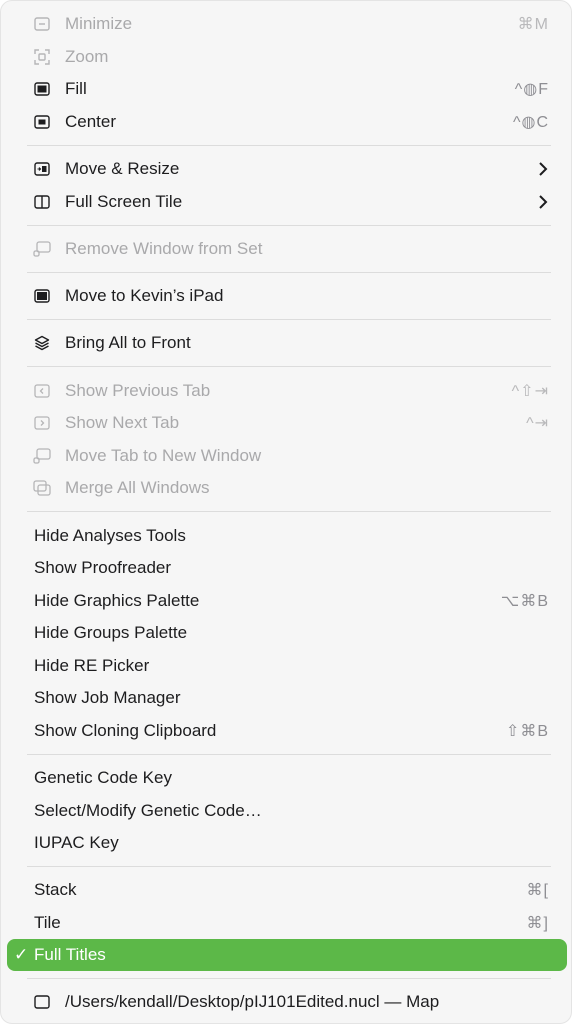 This screenshot has width=572, height=1024. Describe the element at coordinates (287, 955) in the screenshot. I see `menu-item-full-titles: ✓ Full Titles` at that location.